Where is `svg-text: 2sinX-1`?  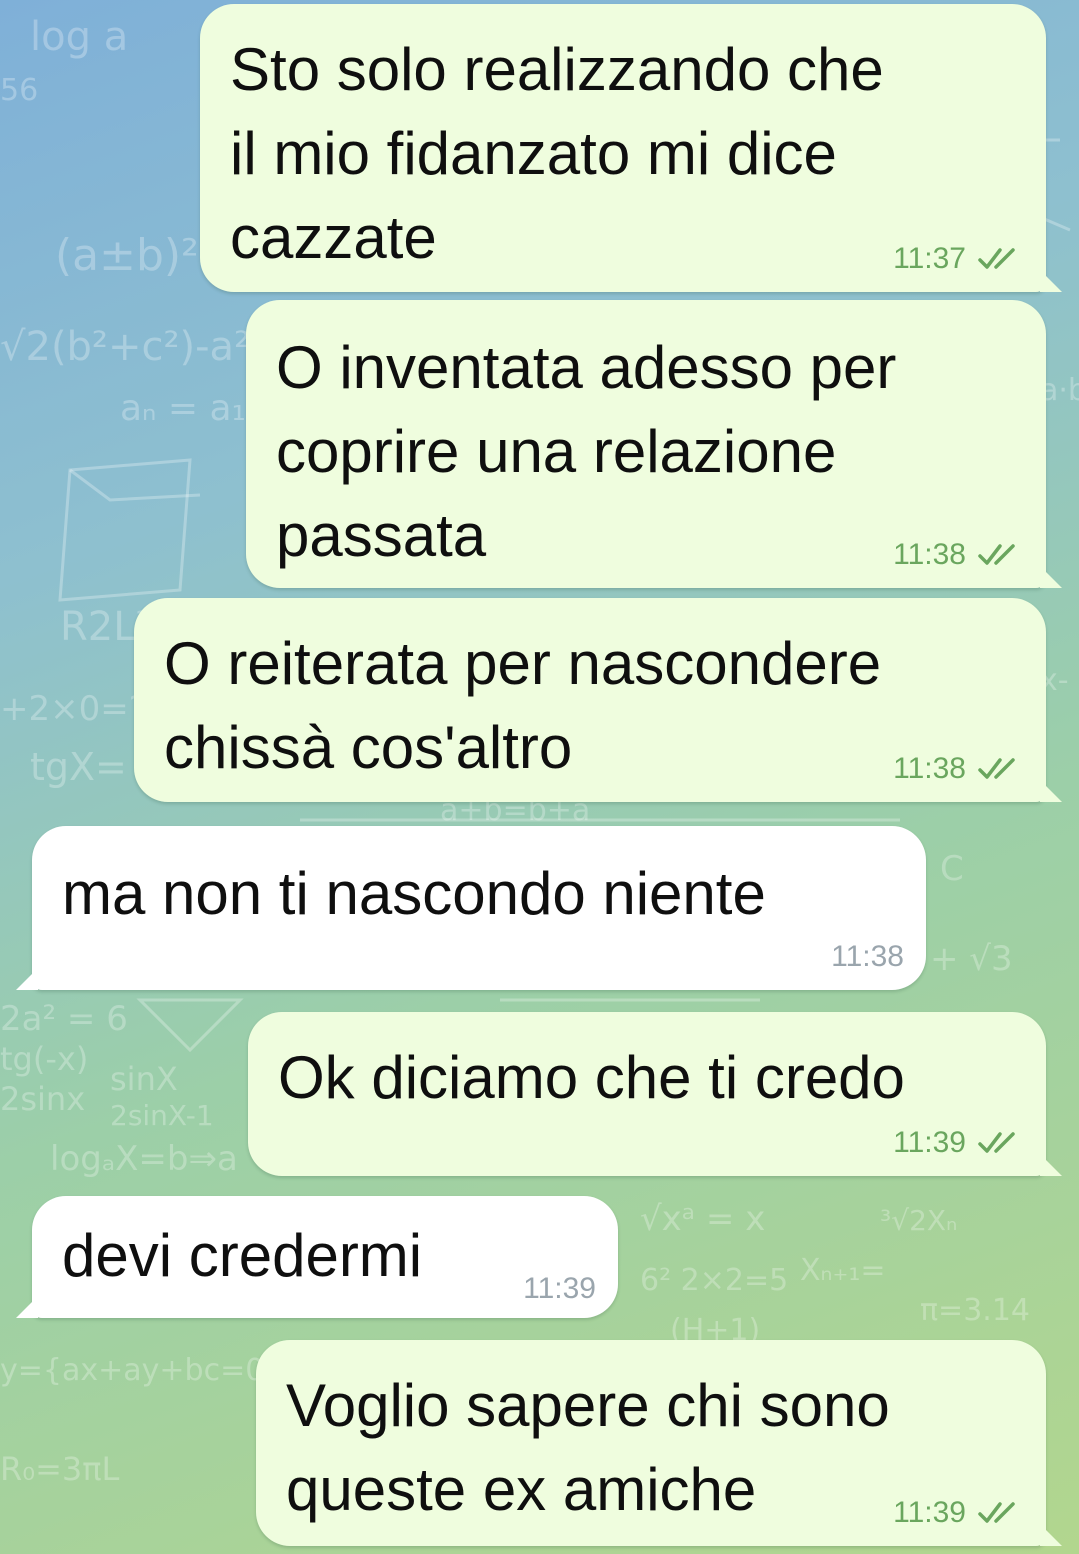
svg-text: 2sinX-1 is located at coordinates (162, 1115).